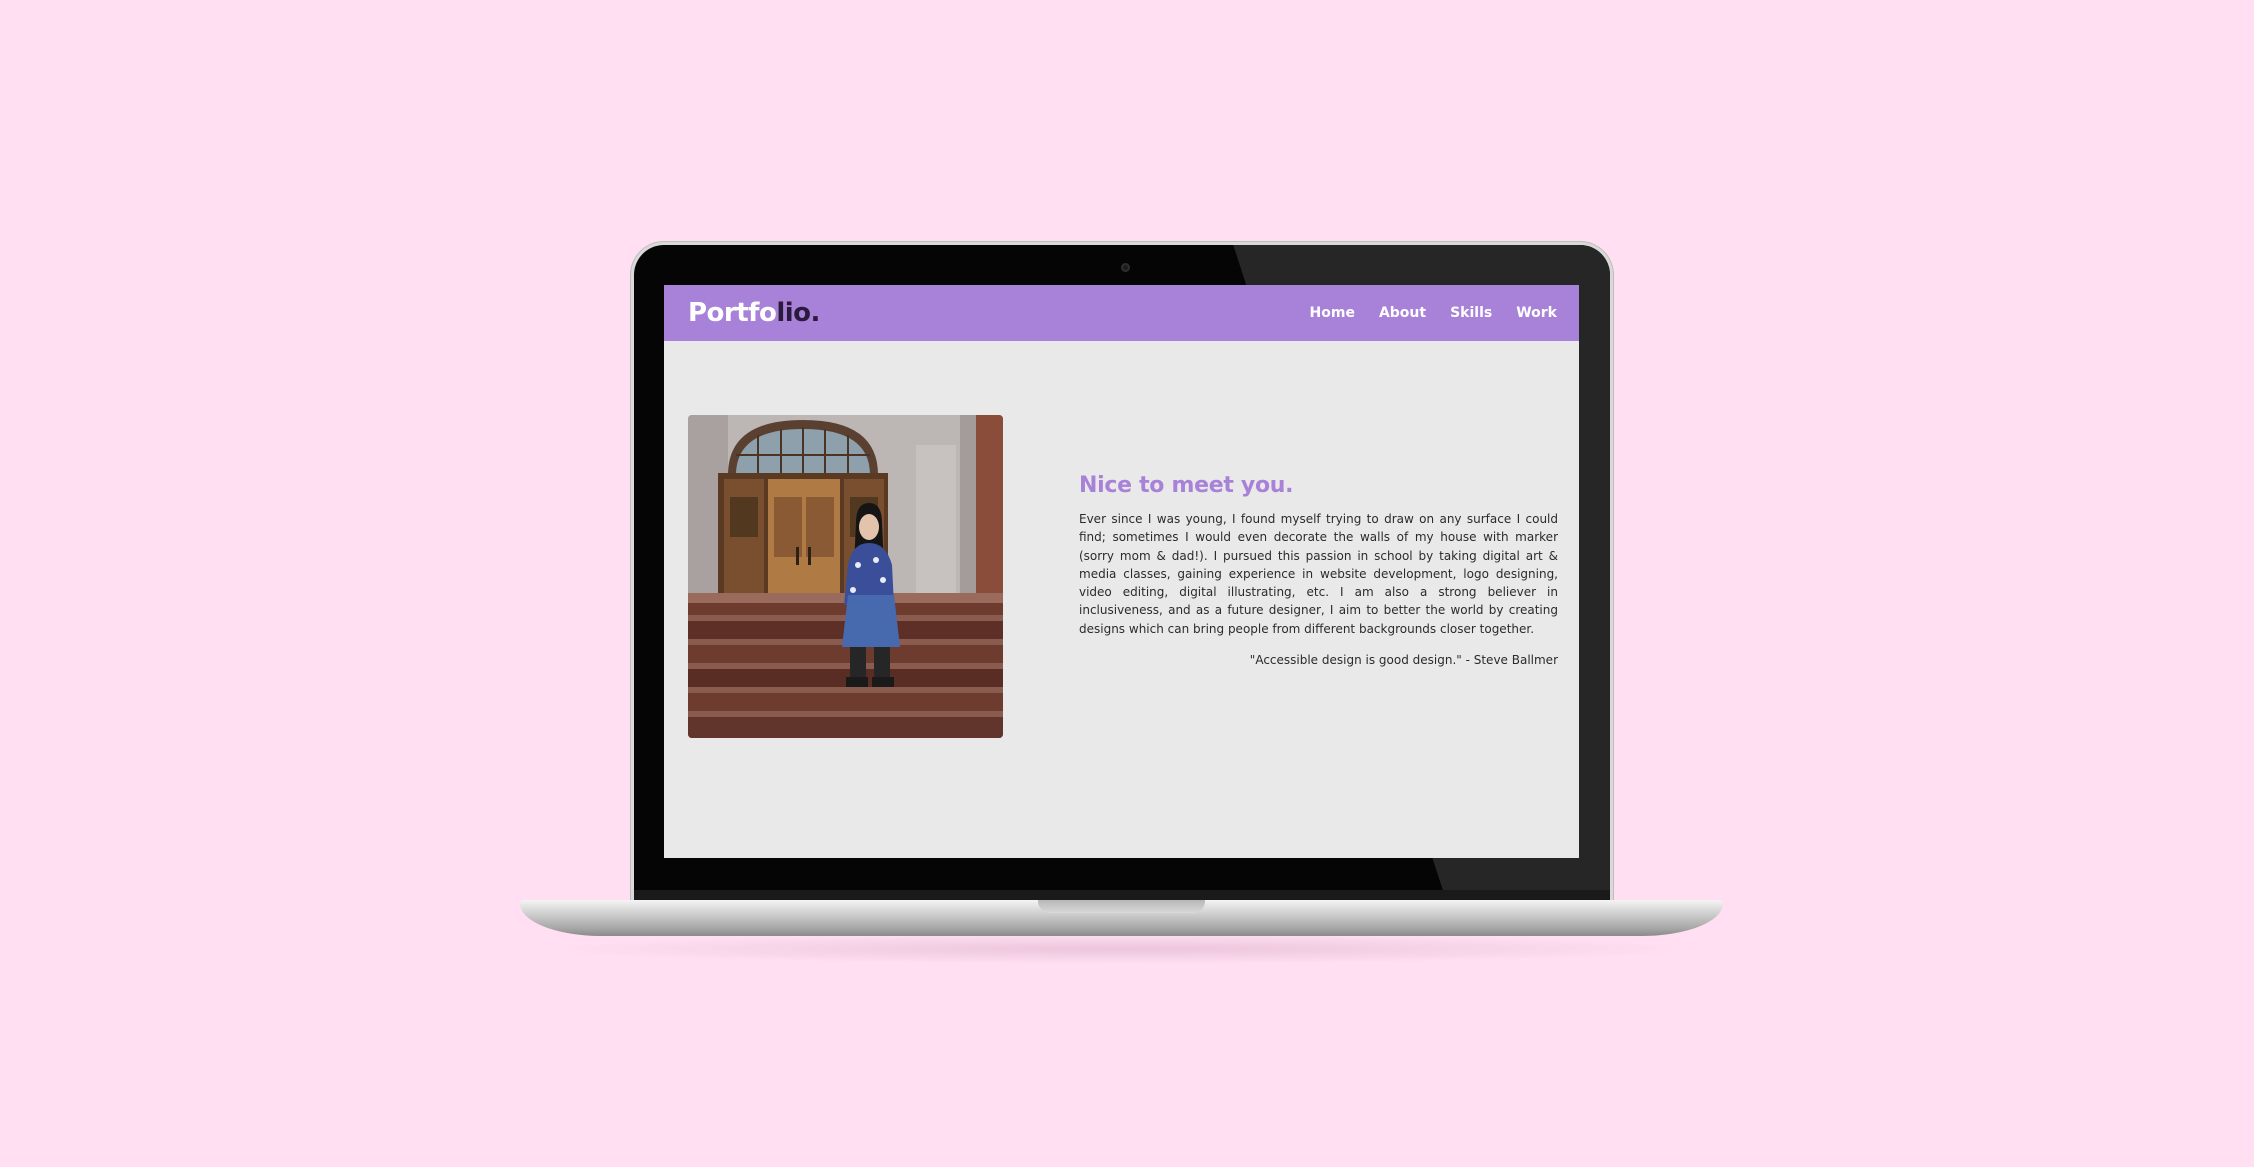 This screenshot has width=2254, height=1167. I want to click on logo-text-dark: lio., so click(798, 313).